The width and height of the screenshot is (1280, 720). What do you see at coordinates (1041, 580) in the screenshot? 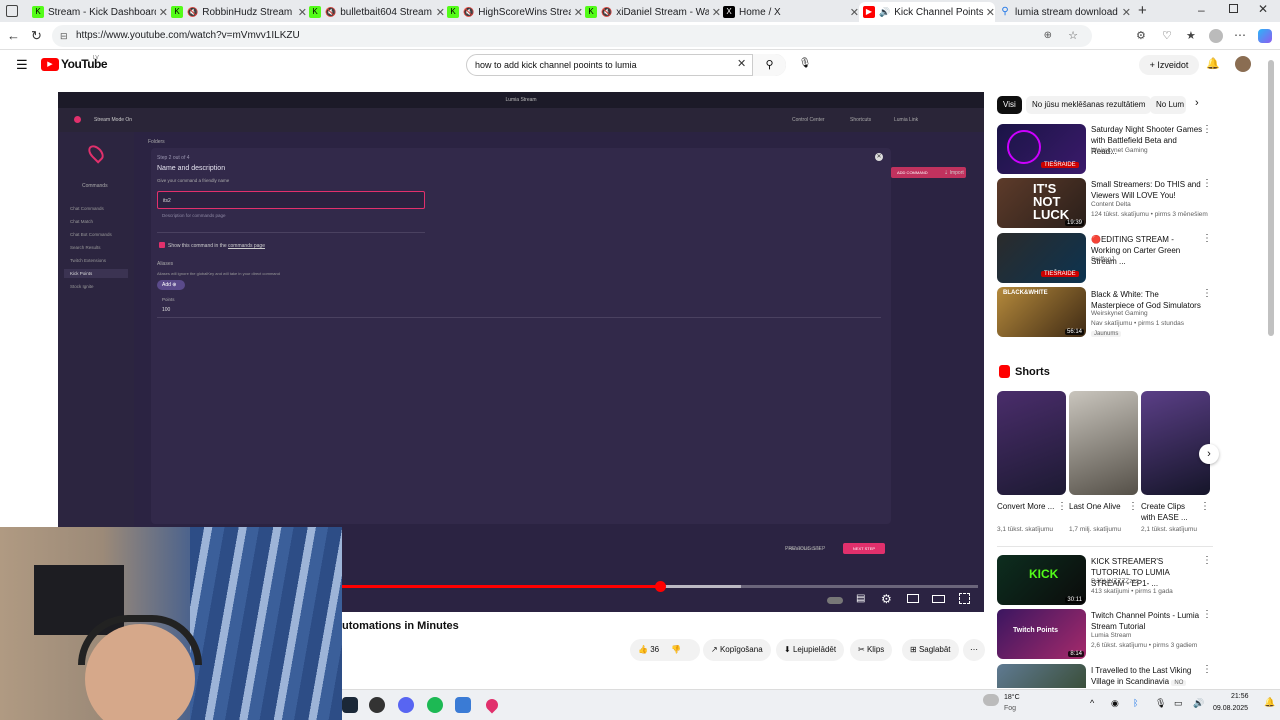
I see `video-thumbnail: KICK 30:11` at bounding box center [1041, 580].